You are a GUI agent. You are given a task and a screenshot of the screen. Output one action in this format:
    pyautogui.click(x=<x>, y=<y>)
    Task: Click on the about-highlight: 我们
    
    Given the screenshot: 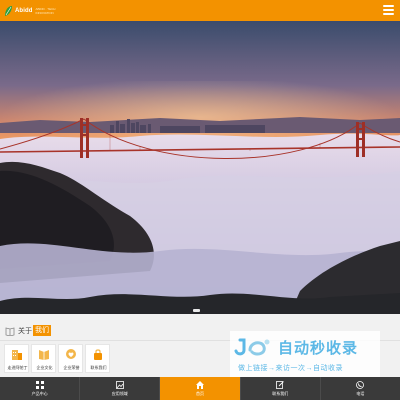 What is the action you would take?
    pyautogui.click(x=42, y=330)
    